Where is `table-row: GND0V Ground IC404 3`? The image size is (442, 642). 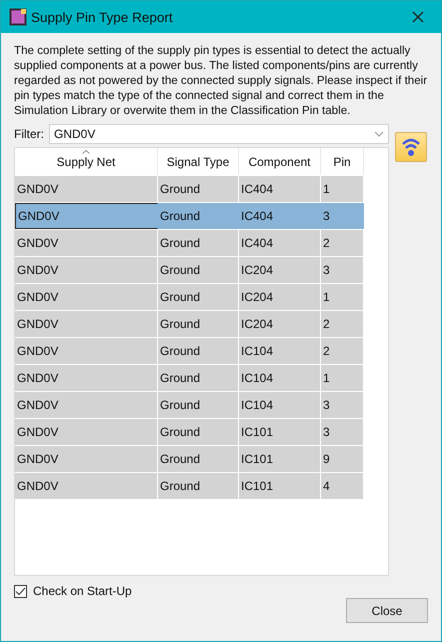
table-row: GND0V Ground IC404 3 is located at coordinates (189, 215).